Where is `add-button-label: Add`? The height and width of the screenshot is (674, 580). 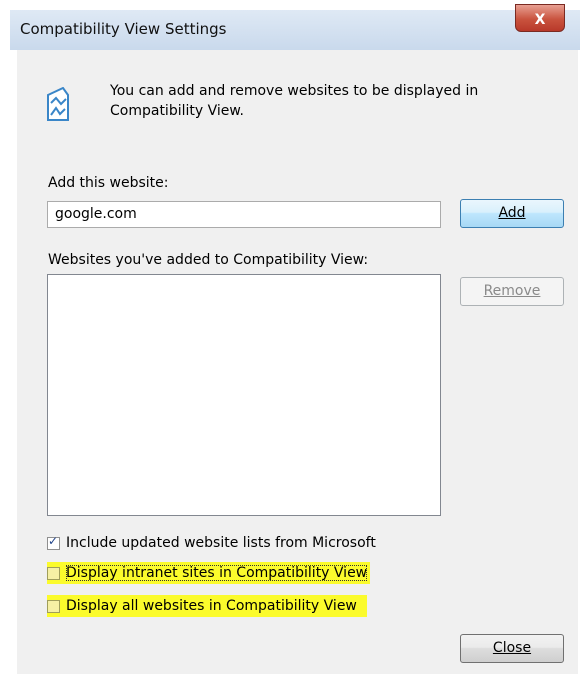
add-button-label: Add is located at coordinates (512, 213).